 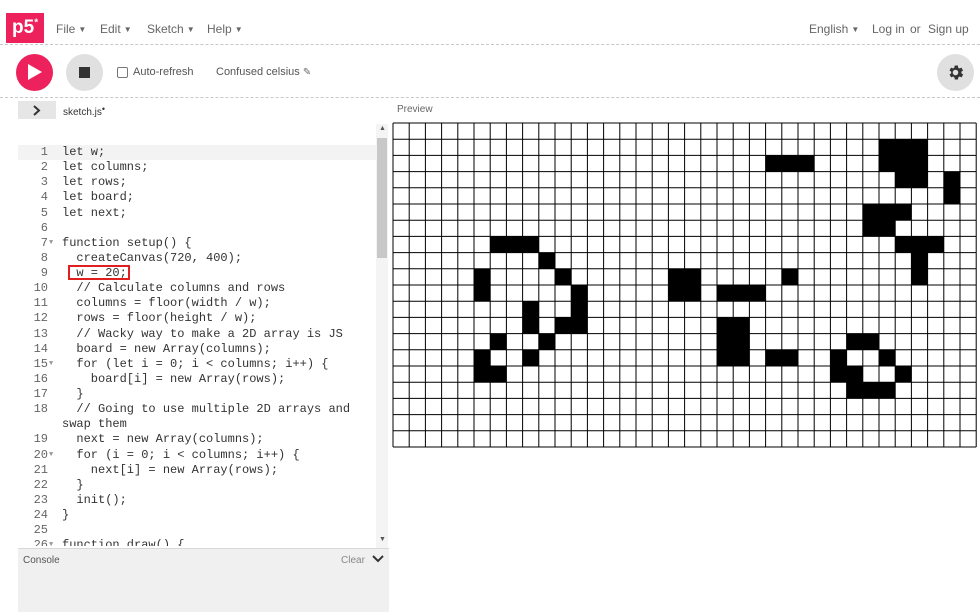 What do you see at coordinates (197, 167) in the screenshot?
I see `code-line: 2 let columns;` at bounding box center [197, 167].